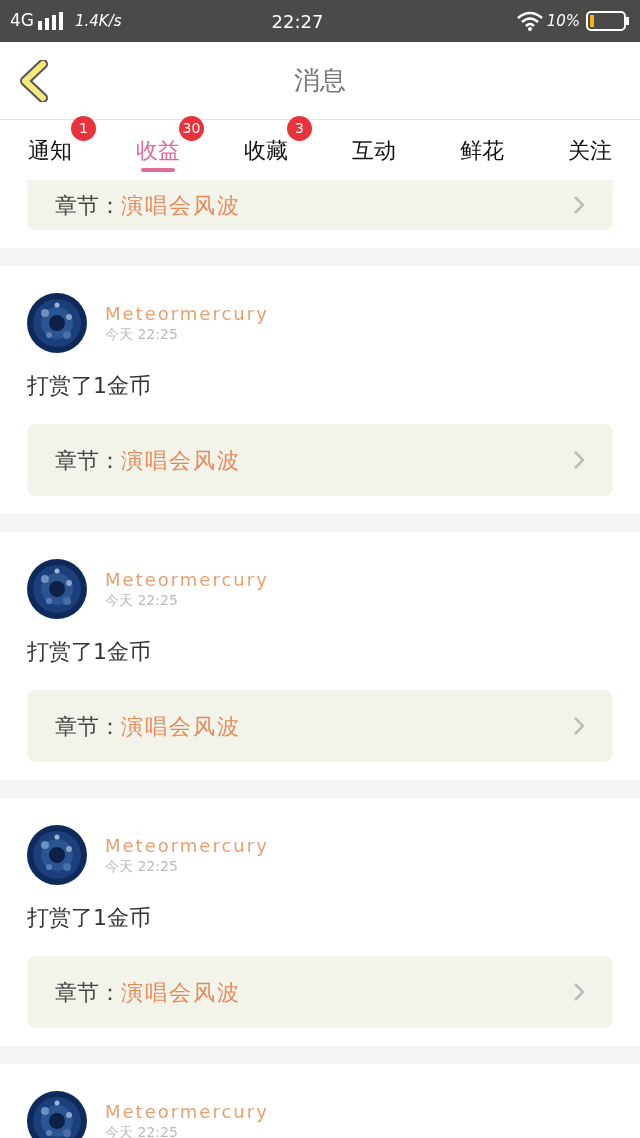 Image resolution: width=640 pixels, height=1138 pixels. What do you see at coordinates (320, 80) in the screenshot?
I see `page-title: 消息` at bounding box center [320, 80].